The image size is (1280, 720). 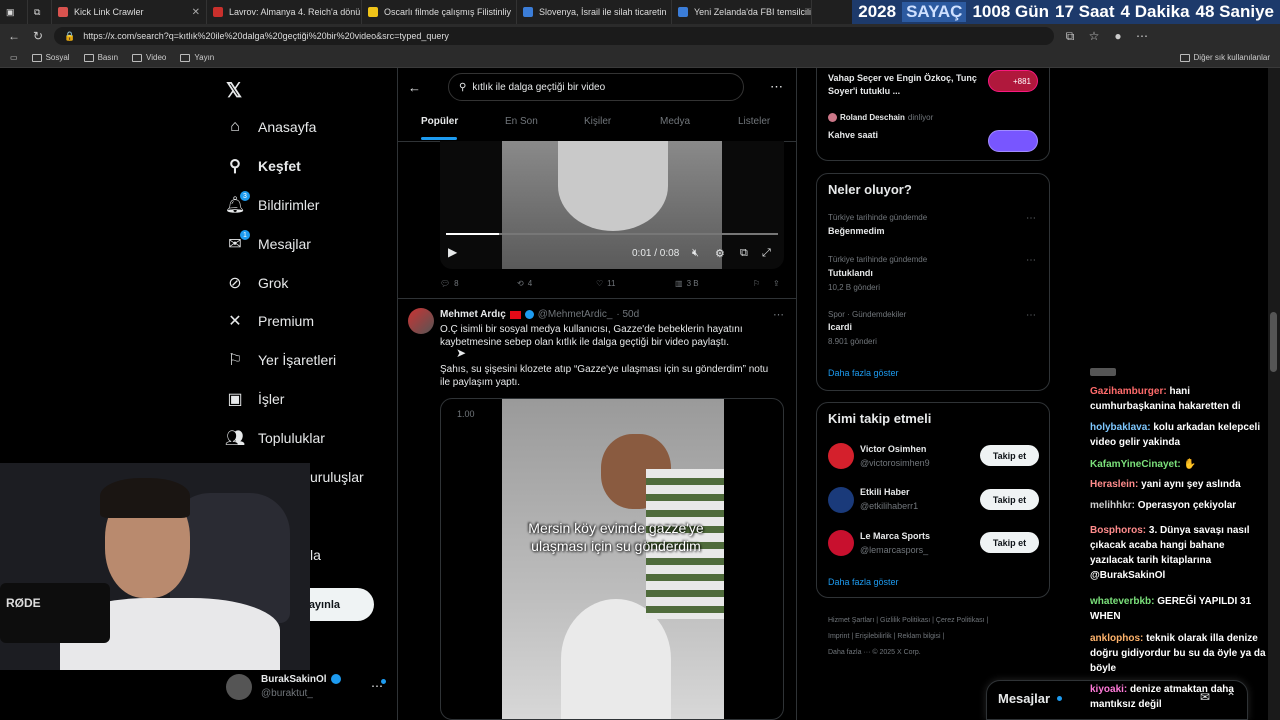 What do you see at coordinates (850, 273) in the screenshot?
I see `trend-title: Tutuklandı` at bounding box center [850, 273].